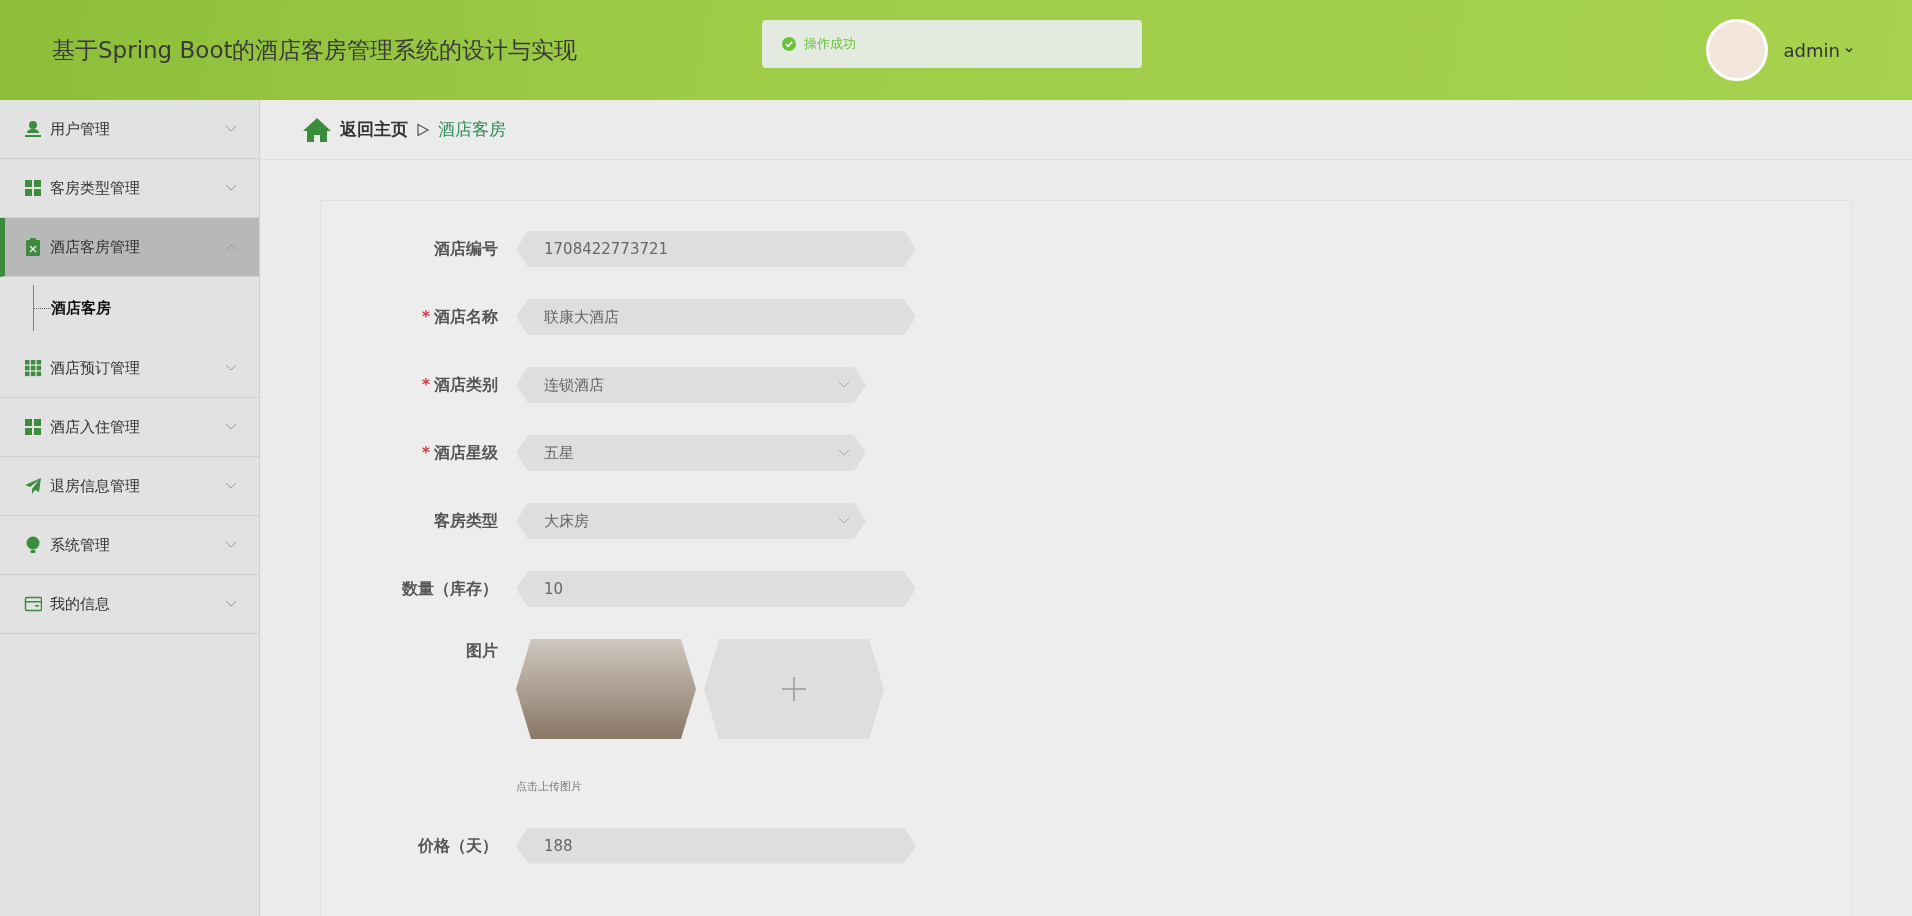 This screenshot has height=916, width=1912. What do you see at coordinates (317, 129) in the screenshot?
I see `home-icon` at bounding box center [317, 129].